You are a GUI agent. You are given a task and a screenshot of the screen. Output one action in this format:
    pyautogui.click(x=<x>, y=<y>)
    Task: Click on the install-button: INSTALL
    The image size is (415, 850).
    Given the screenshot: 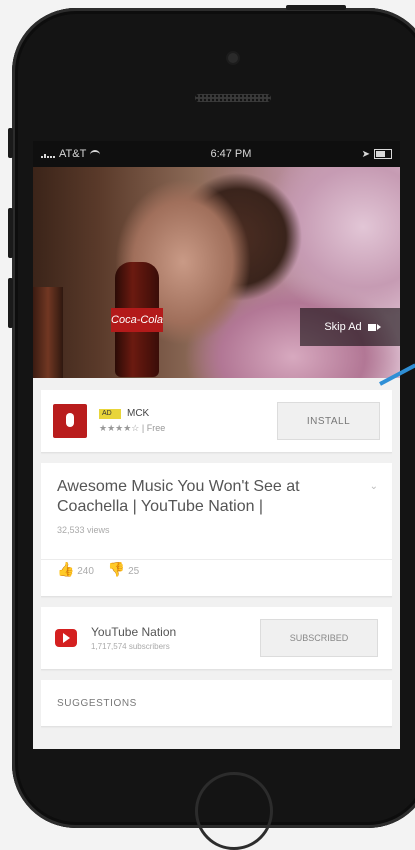 What is the action you would take?
    pyautogui.click(x=328, y=421)
    